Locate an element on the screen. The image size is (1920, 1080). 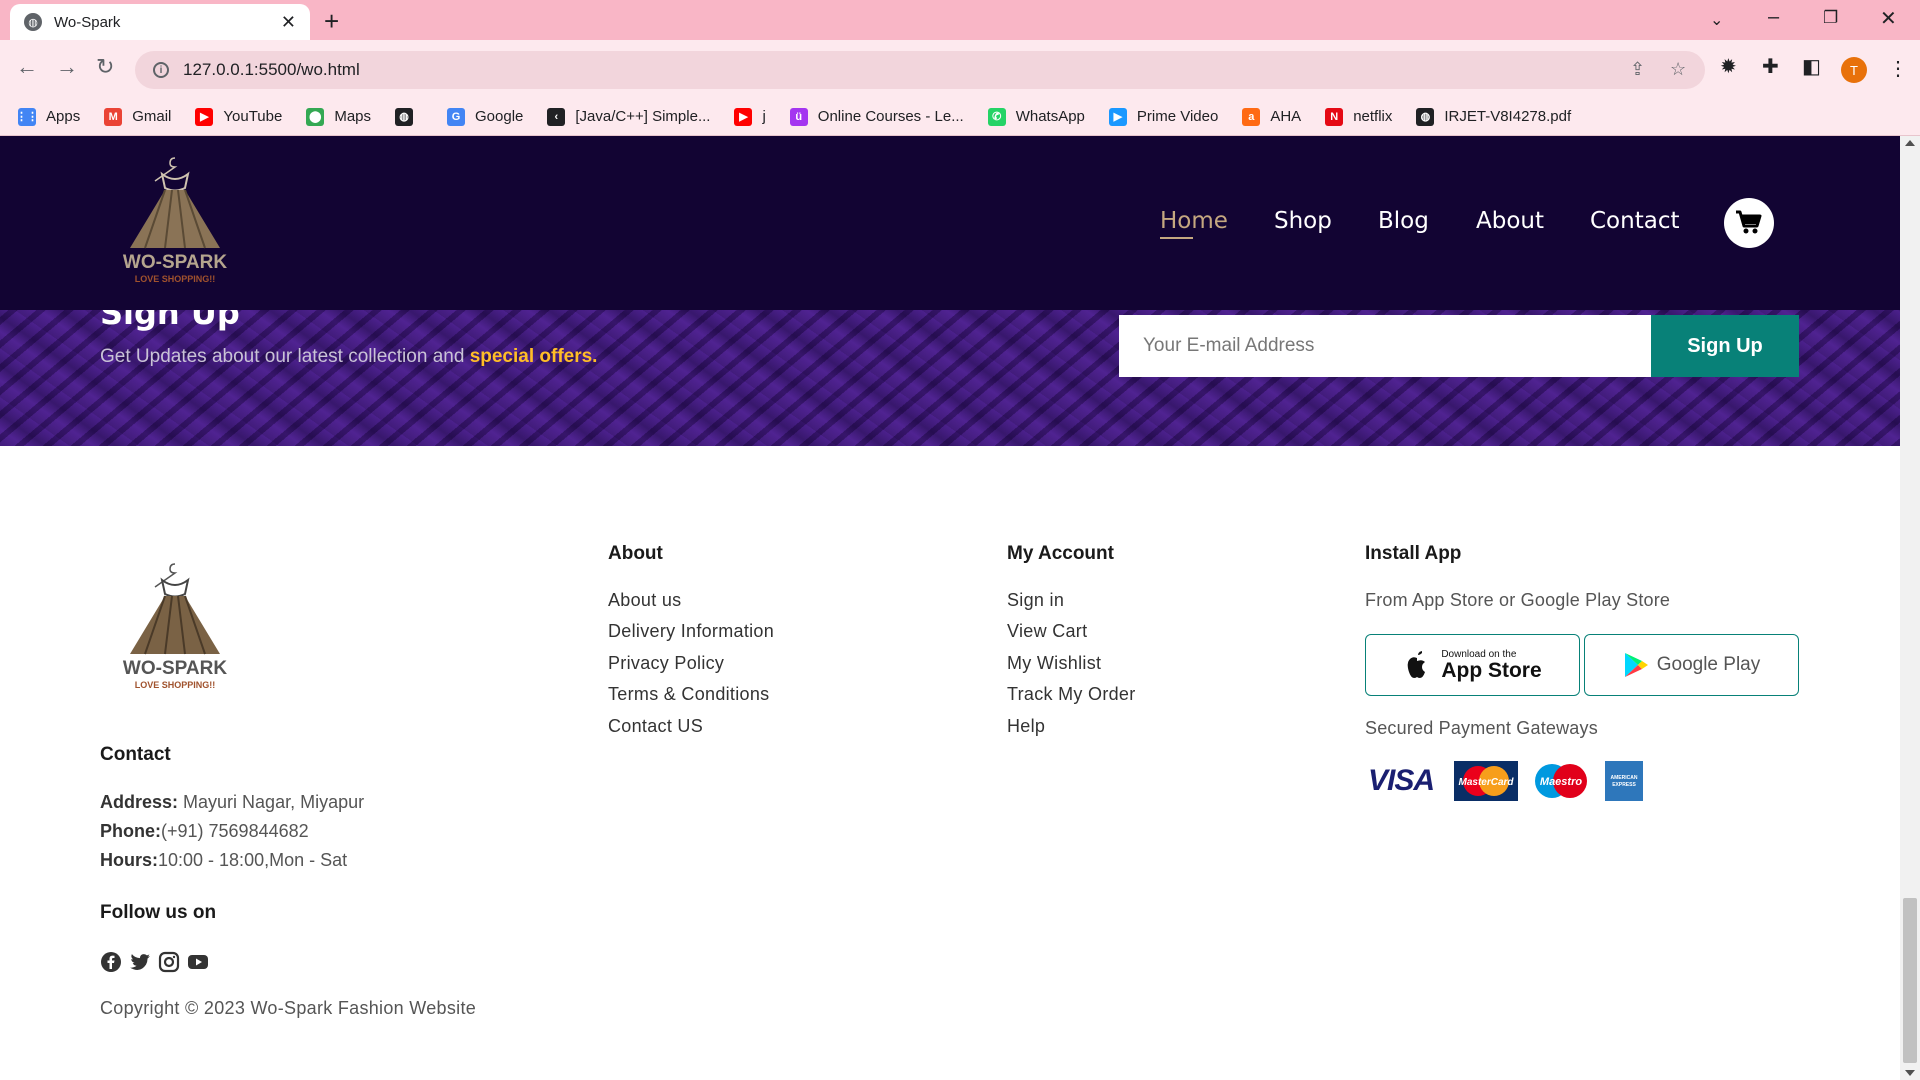
bookmark-label: Prime Video is located at coordinates (1177, 116).